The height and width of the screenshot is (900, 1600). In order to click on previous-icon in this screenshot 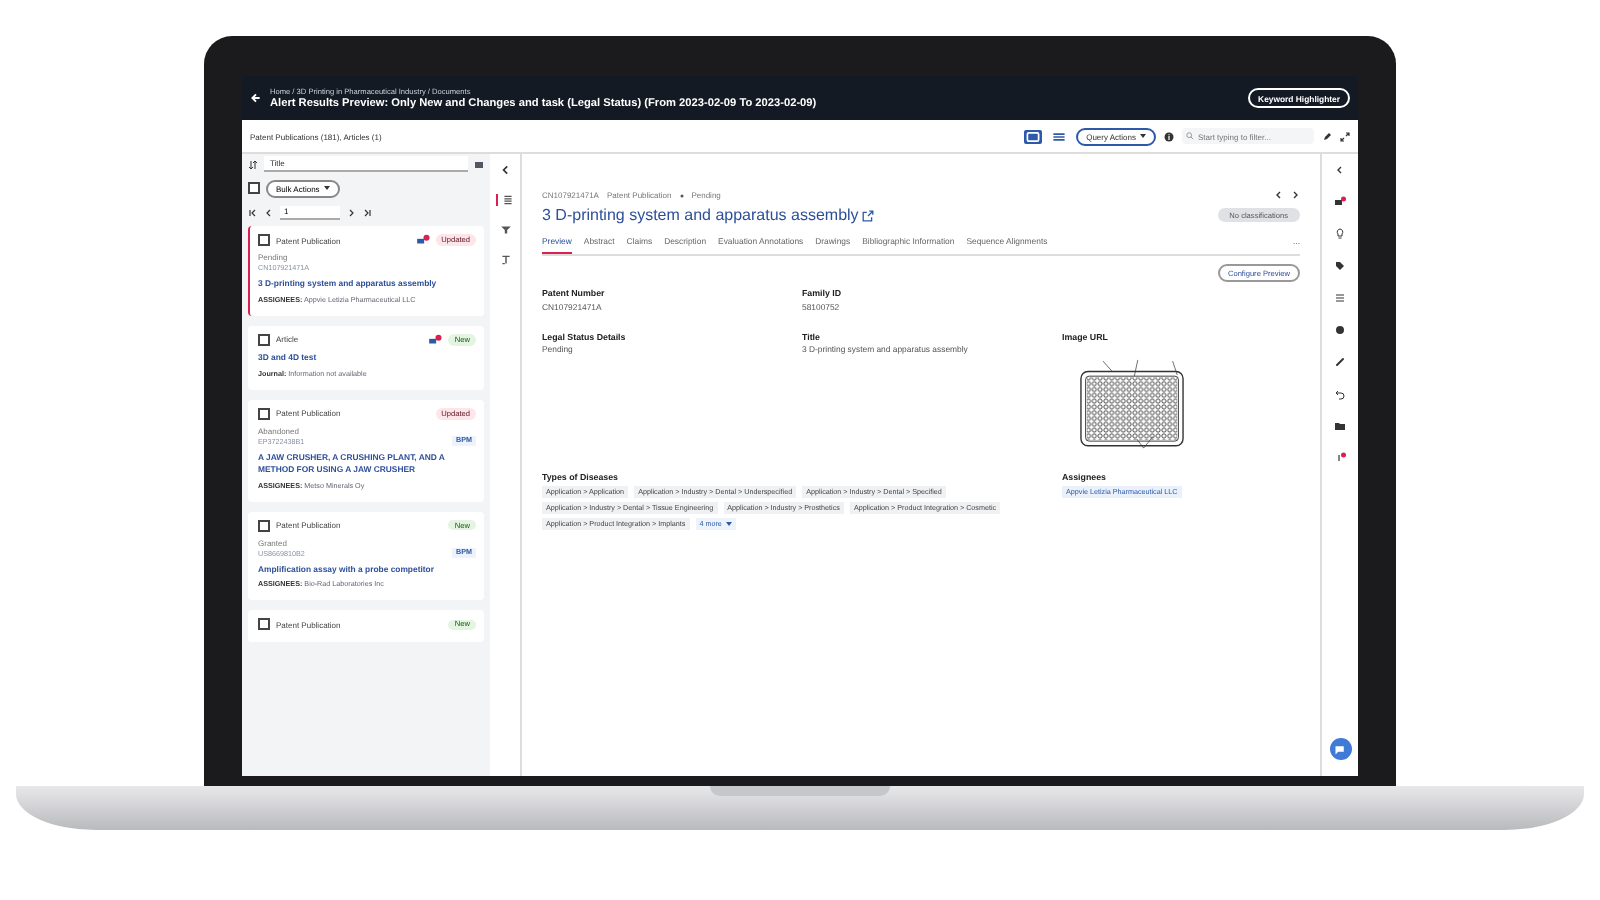, I will do `click(1279, 195)`.